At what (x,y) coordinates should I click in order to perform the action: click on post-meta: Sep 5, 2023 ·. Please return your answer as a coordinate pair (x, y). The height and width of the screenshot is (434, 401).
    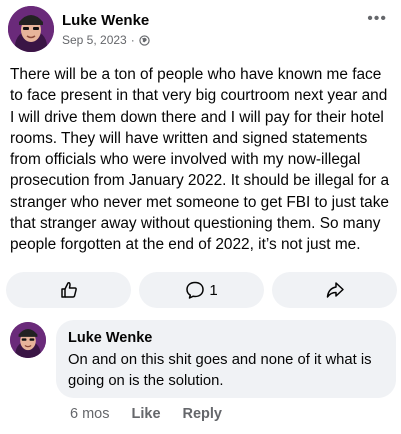
    Looking at the image, I should click on (106, 40).